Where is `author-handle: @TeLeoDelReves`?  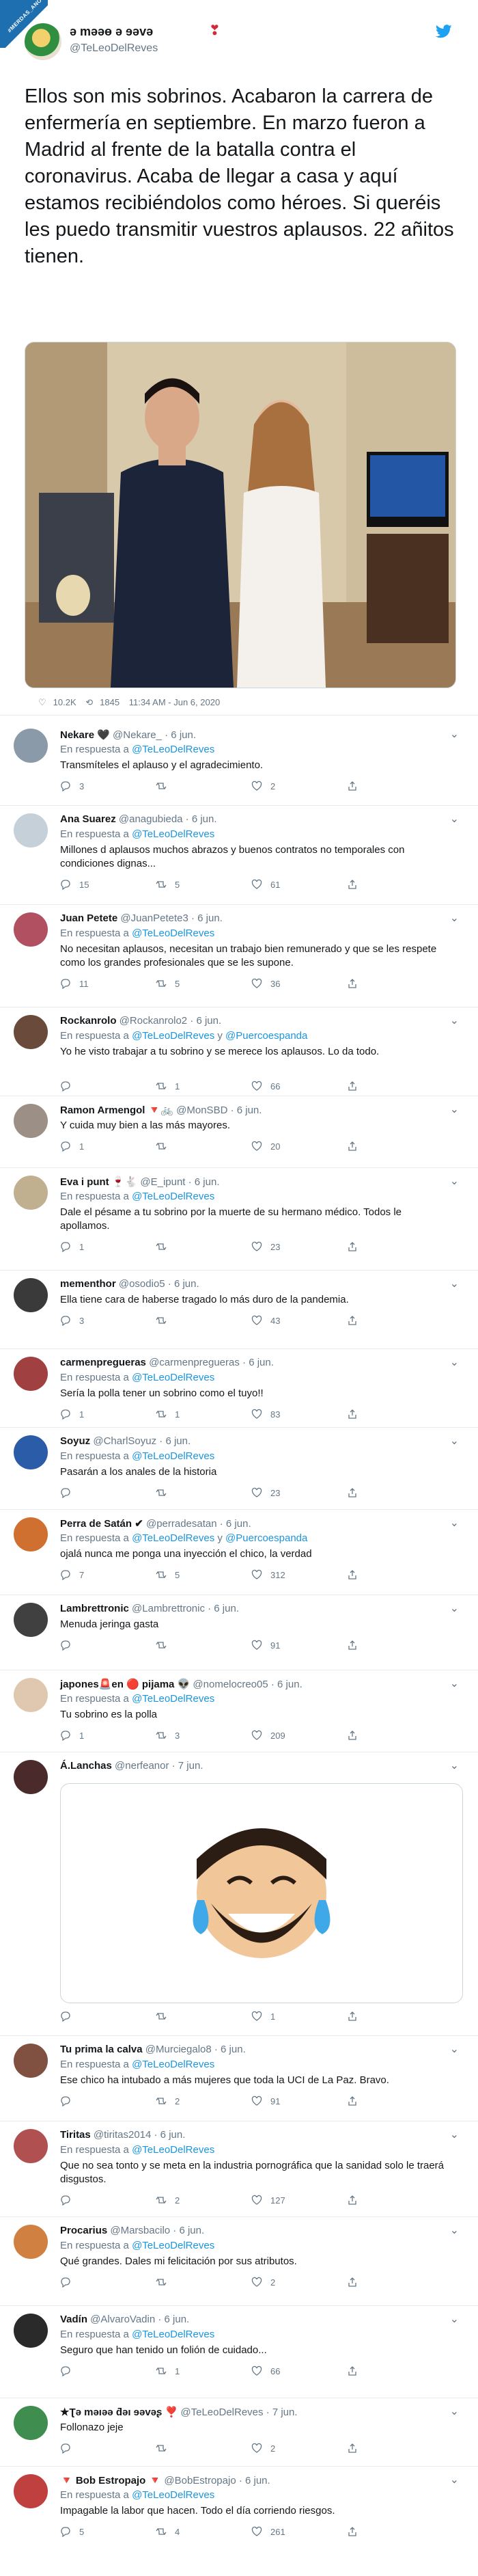
author-handle: @TeLeoDelReves is located at coordinates (114, 49).